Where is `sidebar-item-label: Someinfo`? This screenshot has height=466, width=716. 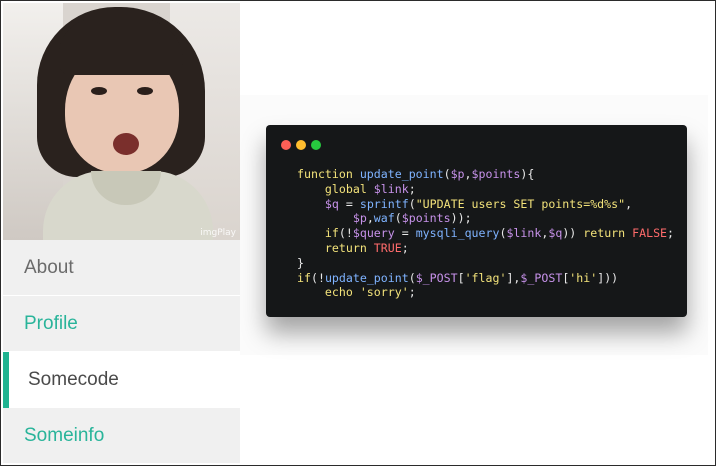 sidebar-item-label: Someinfo is located at coordinates (64, 435).